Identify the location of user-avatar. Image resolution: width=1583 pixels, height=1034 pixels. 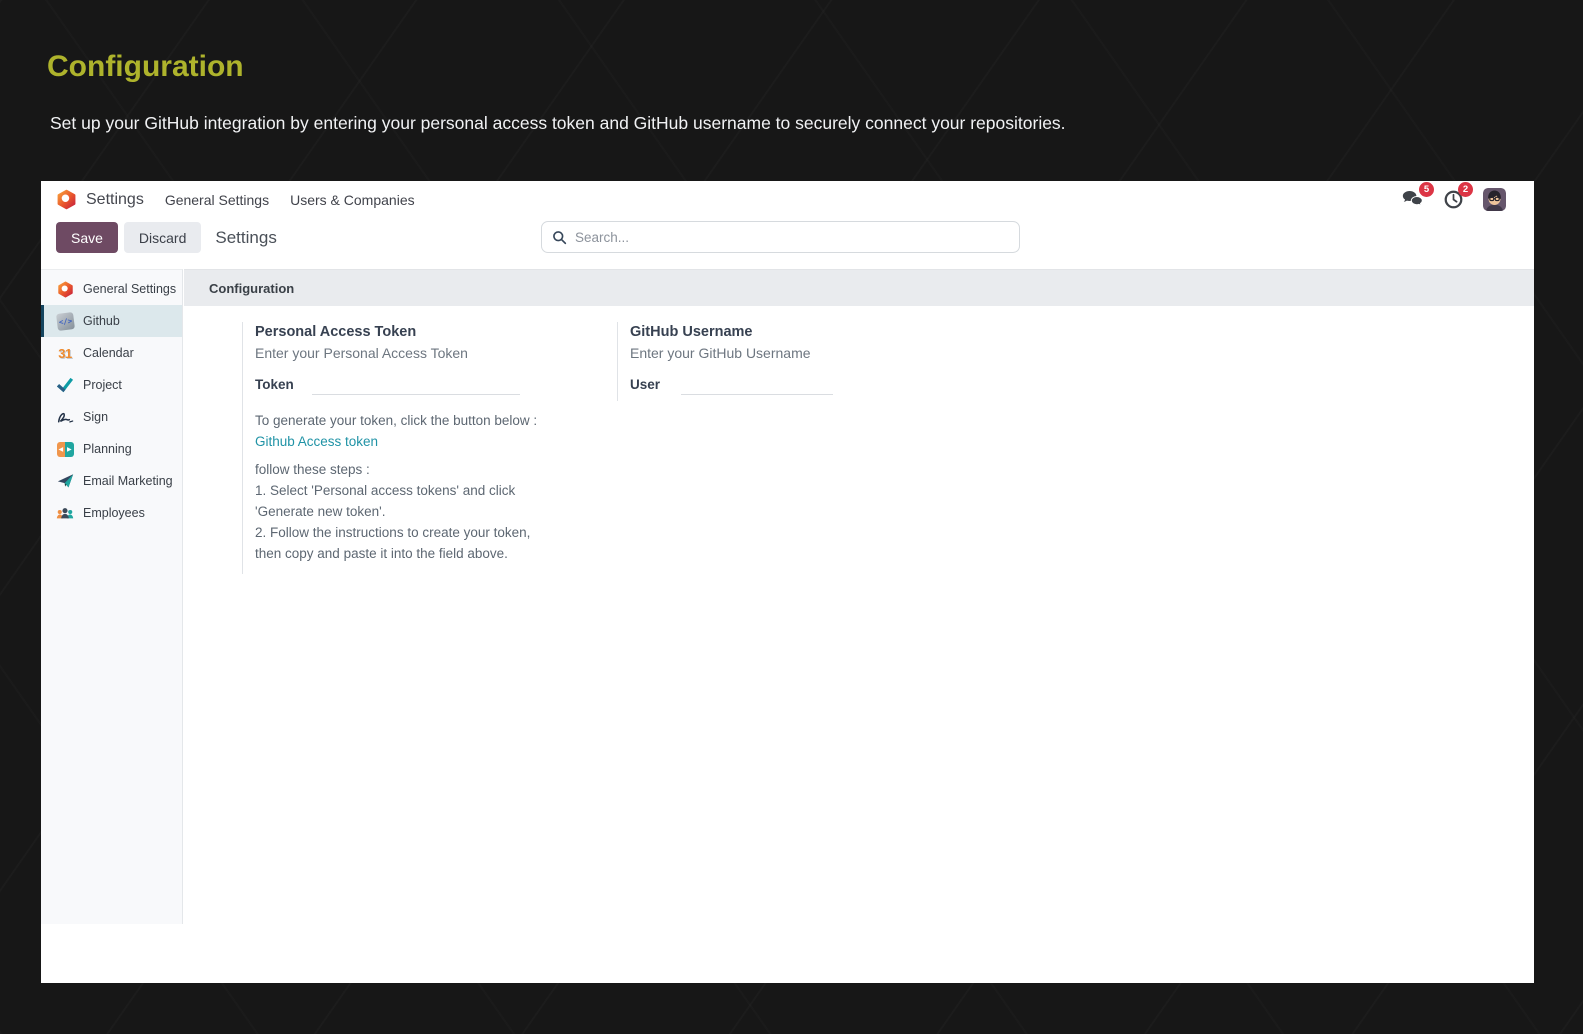
(1494, 199).